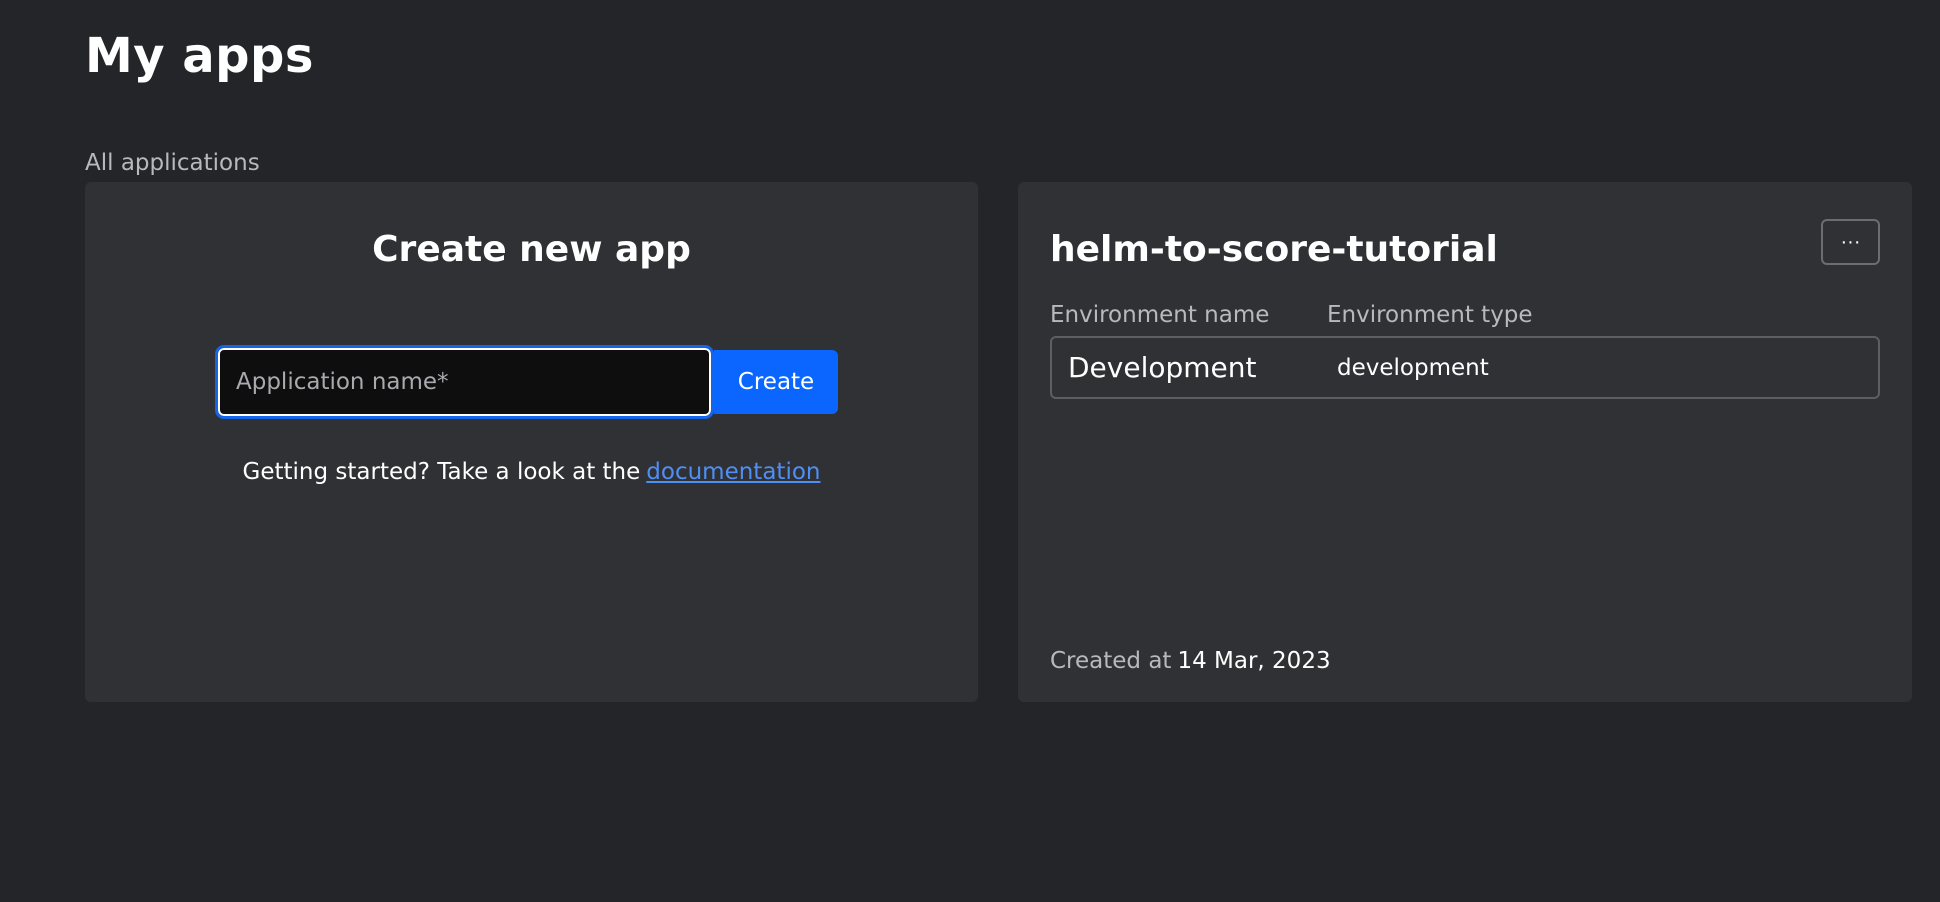 Image resolution: width=1940 pixels, height=902 pixels. Describe the element at coordinates (1254, 661) in the screenshot. I see `created-at-value: 14 Mar, 2023` at that location.